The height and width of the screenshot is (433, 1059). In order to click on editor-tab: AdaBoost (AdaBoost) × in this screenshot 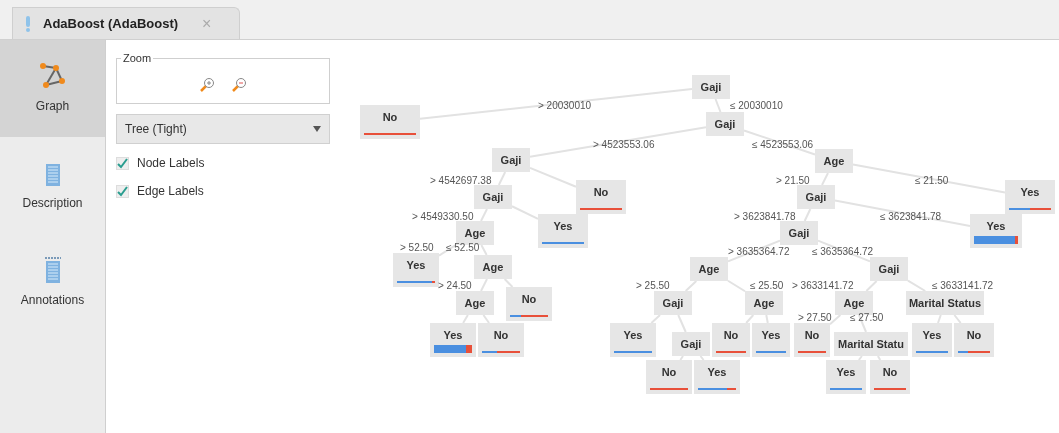, I will do `click(126, 23)`.